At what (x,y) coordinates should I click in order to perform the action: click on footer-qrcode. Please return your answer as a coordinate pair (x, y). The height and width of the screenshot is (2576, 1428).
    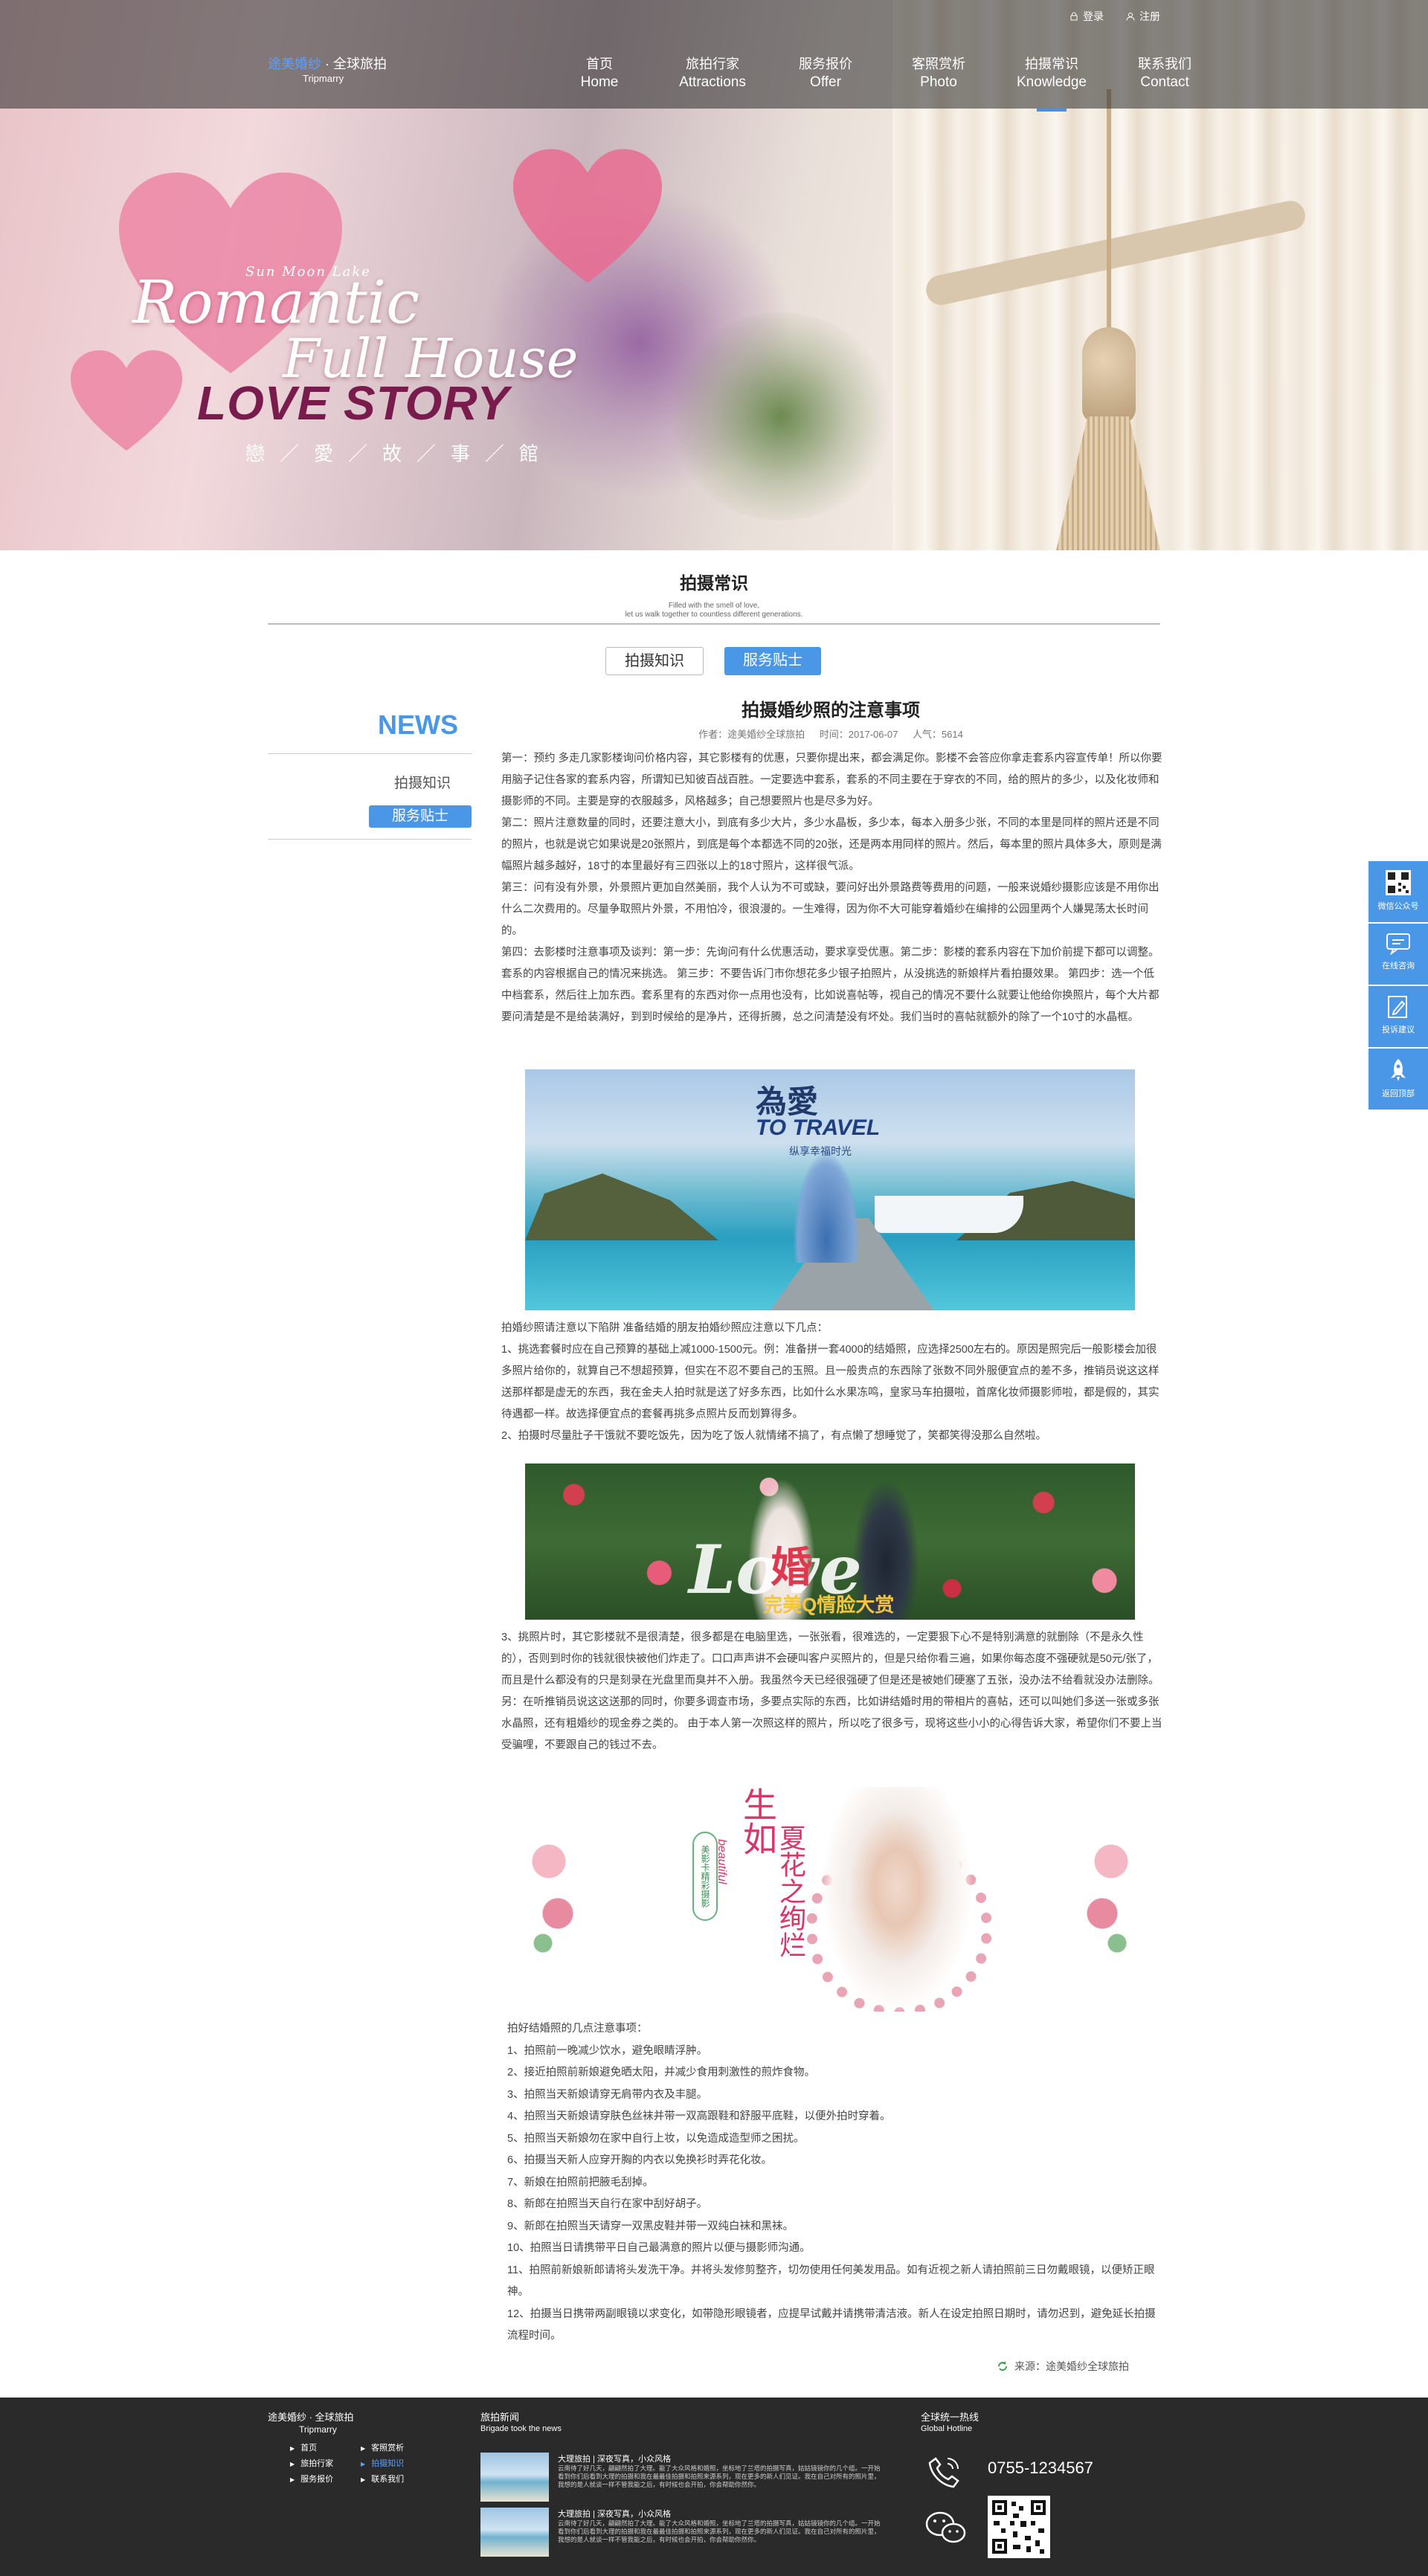
    Looking at the image, I should click on (1019, 2527).